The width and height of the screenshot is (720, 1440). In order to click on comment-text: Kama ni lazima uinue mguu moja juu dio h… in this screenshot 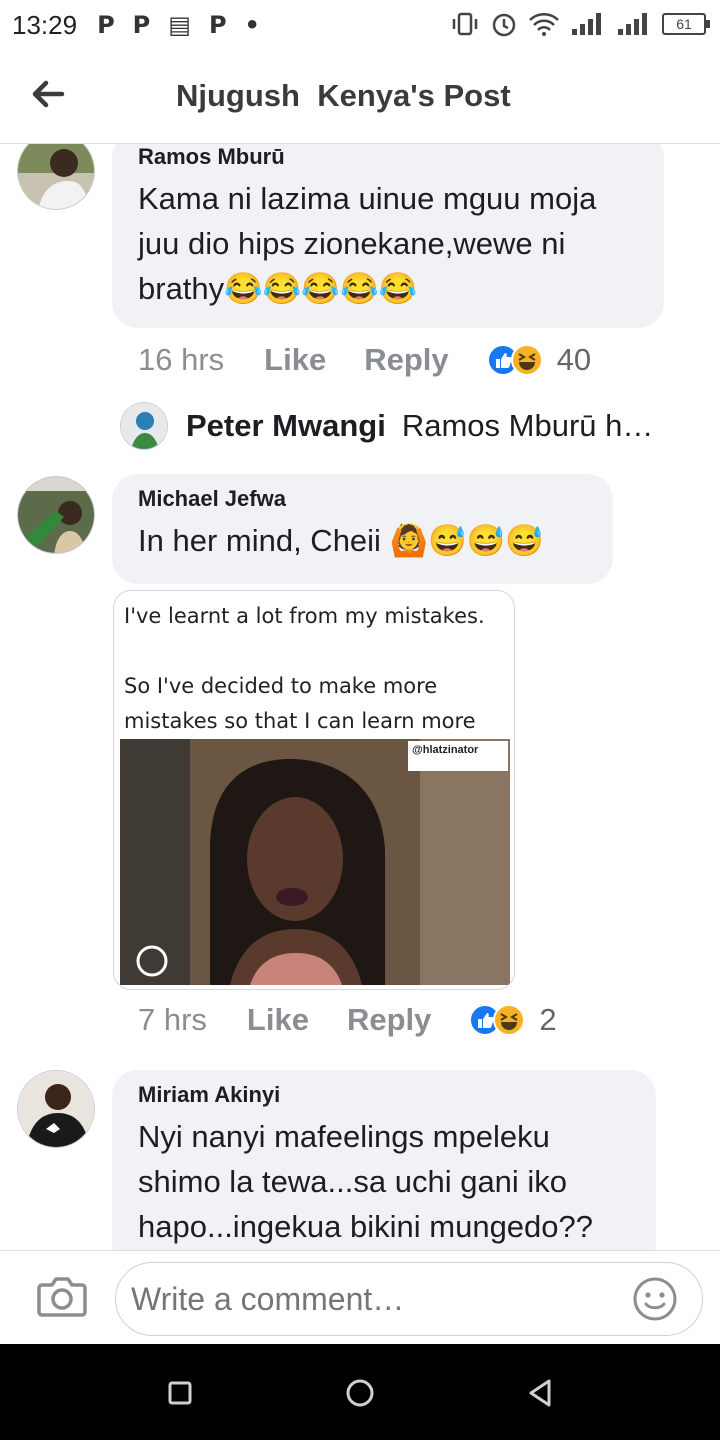, I will do `click(389, 243)`.